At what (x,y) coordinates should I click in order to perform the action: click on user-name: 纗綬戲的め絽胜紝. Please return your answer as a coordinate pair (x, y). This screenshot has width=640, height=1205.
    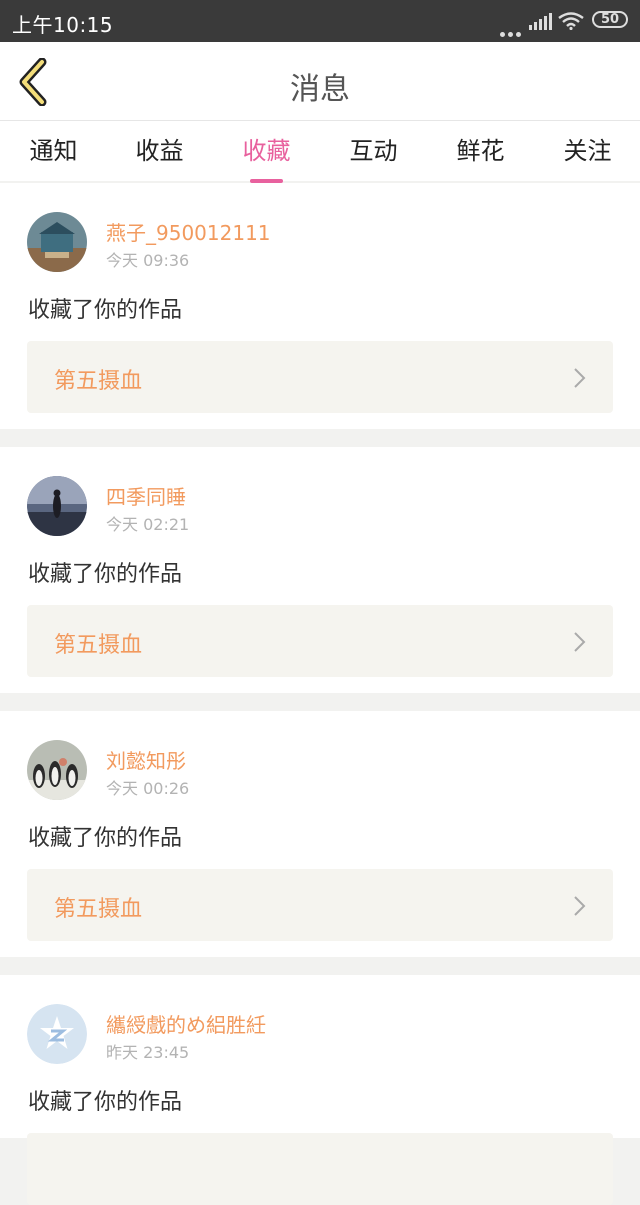
    Looking at the image, I should click on (186, 1023).